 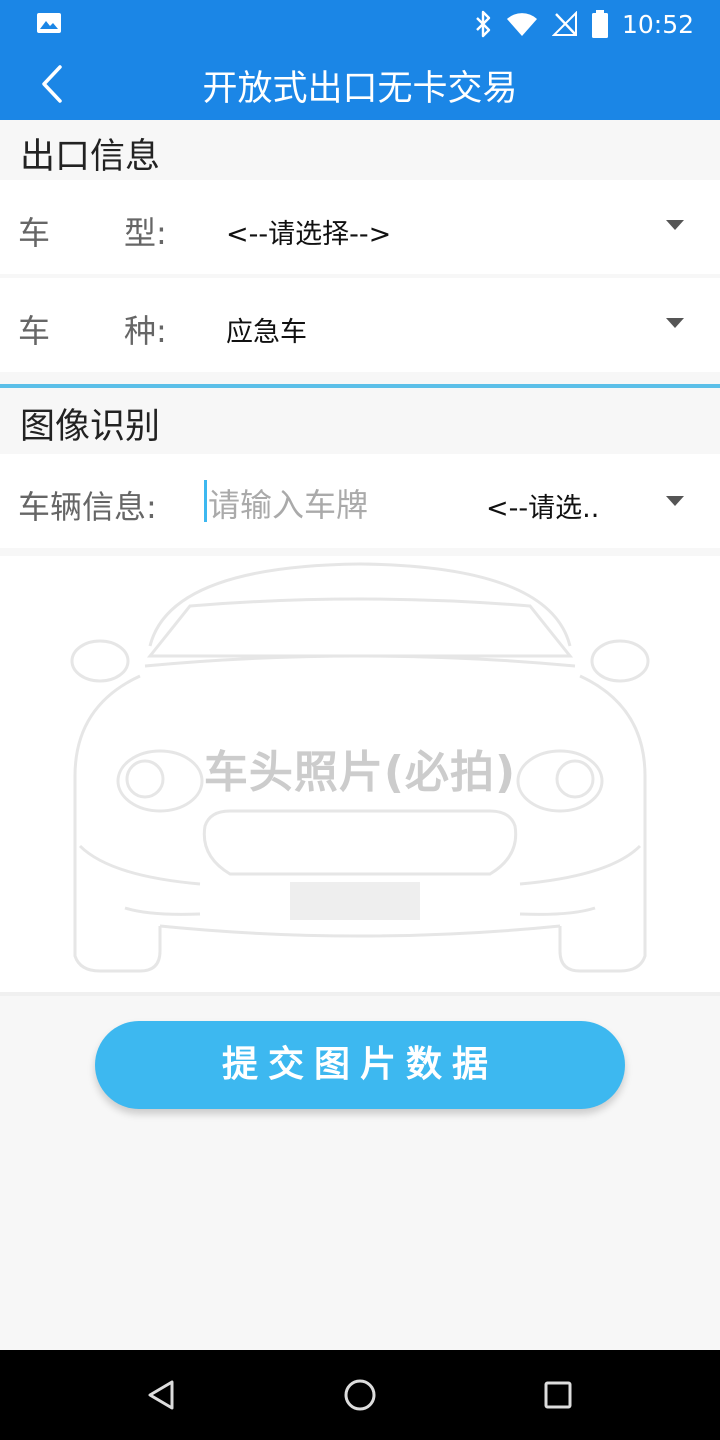 I want to click on vehicle-kind-value: 应急车, so click(x=266, y=332).